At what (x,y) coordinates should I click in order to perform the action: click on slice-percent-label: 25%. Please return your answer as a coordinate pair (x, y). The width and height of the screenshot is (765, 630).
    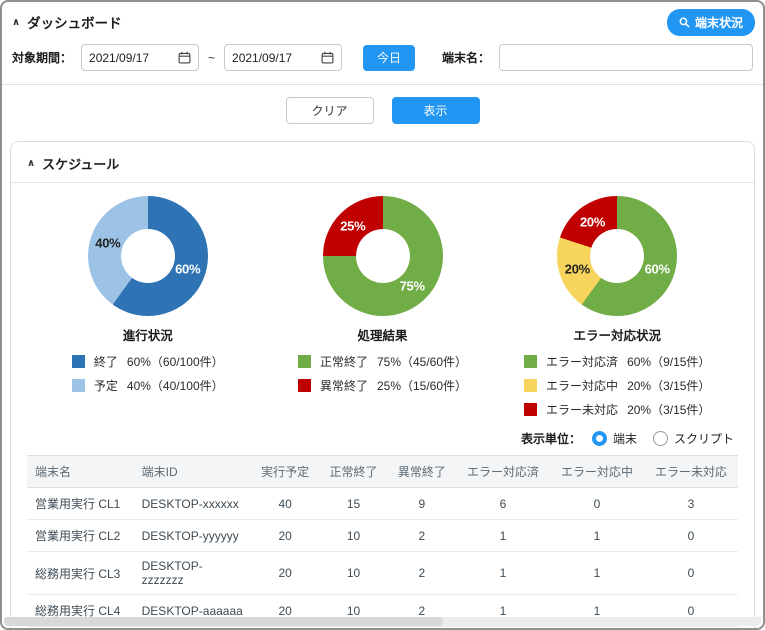
    Looking at the image, I should click on (353, 226).